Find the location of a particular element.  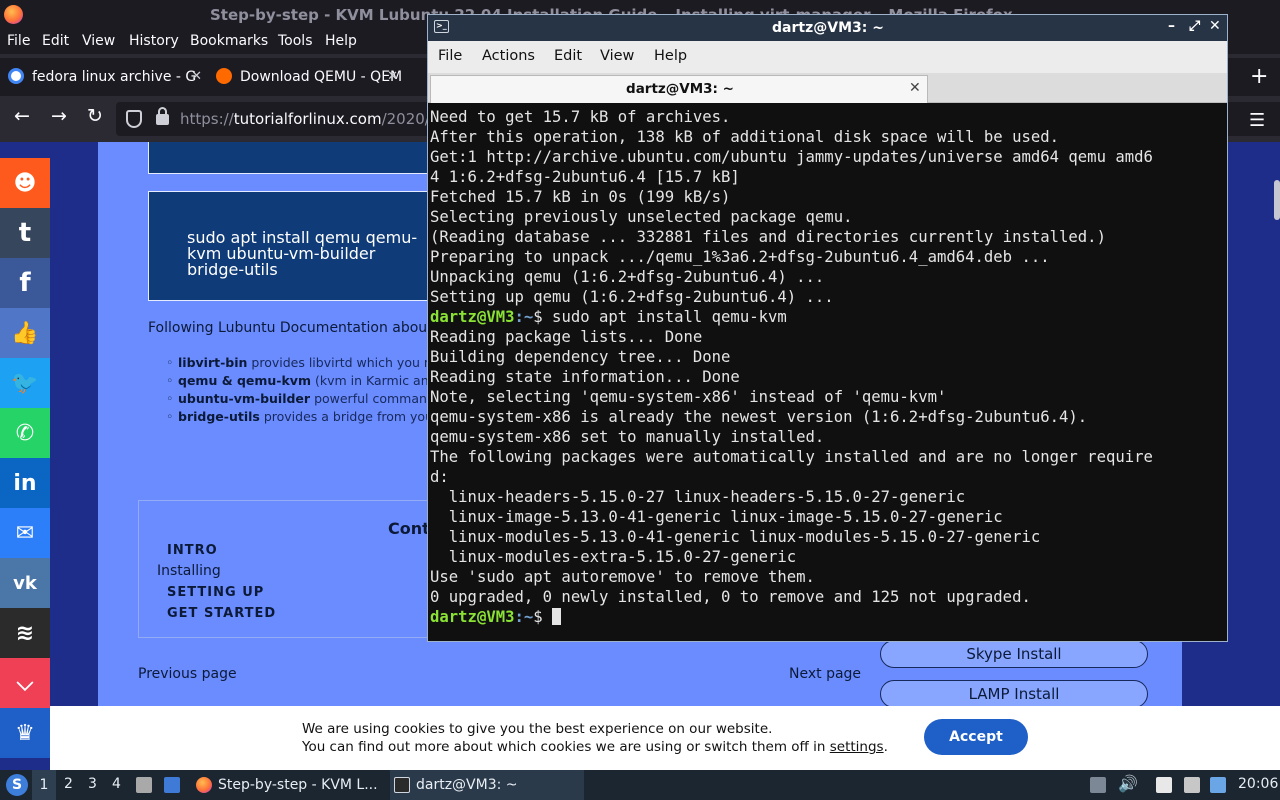

pocket-share-icon: ⌵ is located at coordinates (25, 683).